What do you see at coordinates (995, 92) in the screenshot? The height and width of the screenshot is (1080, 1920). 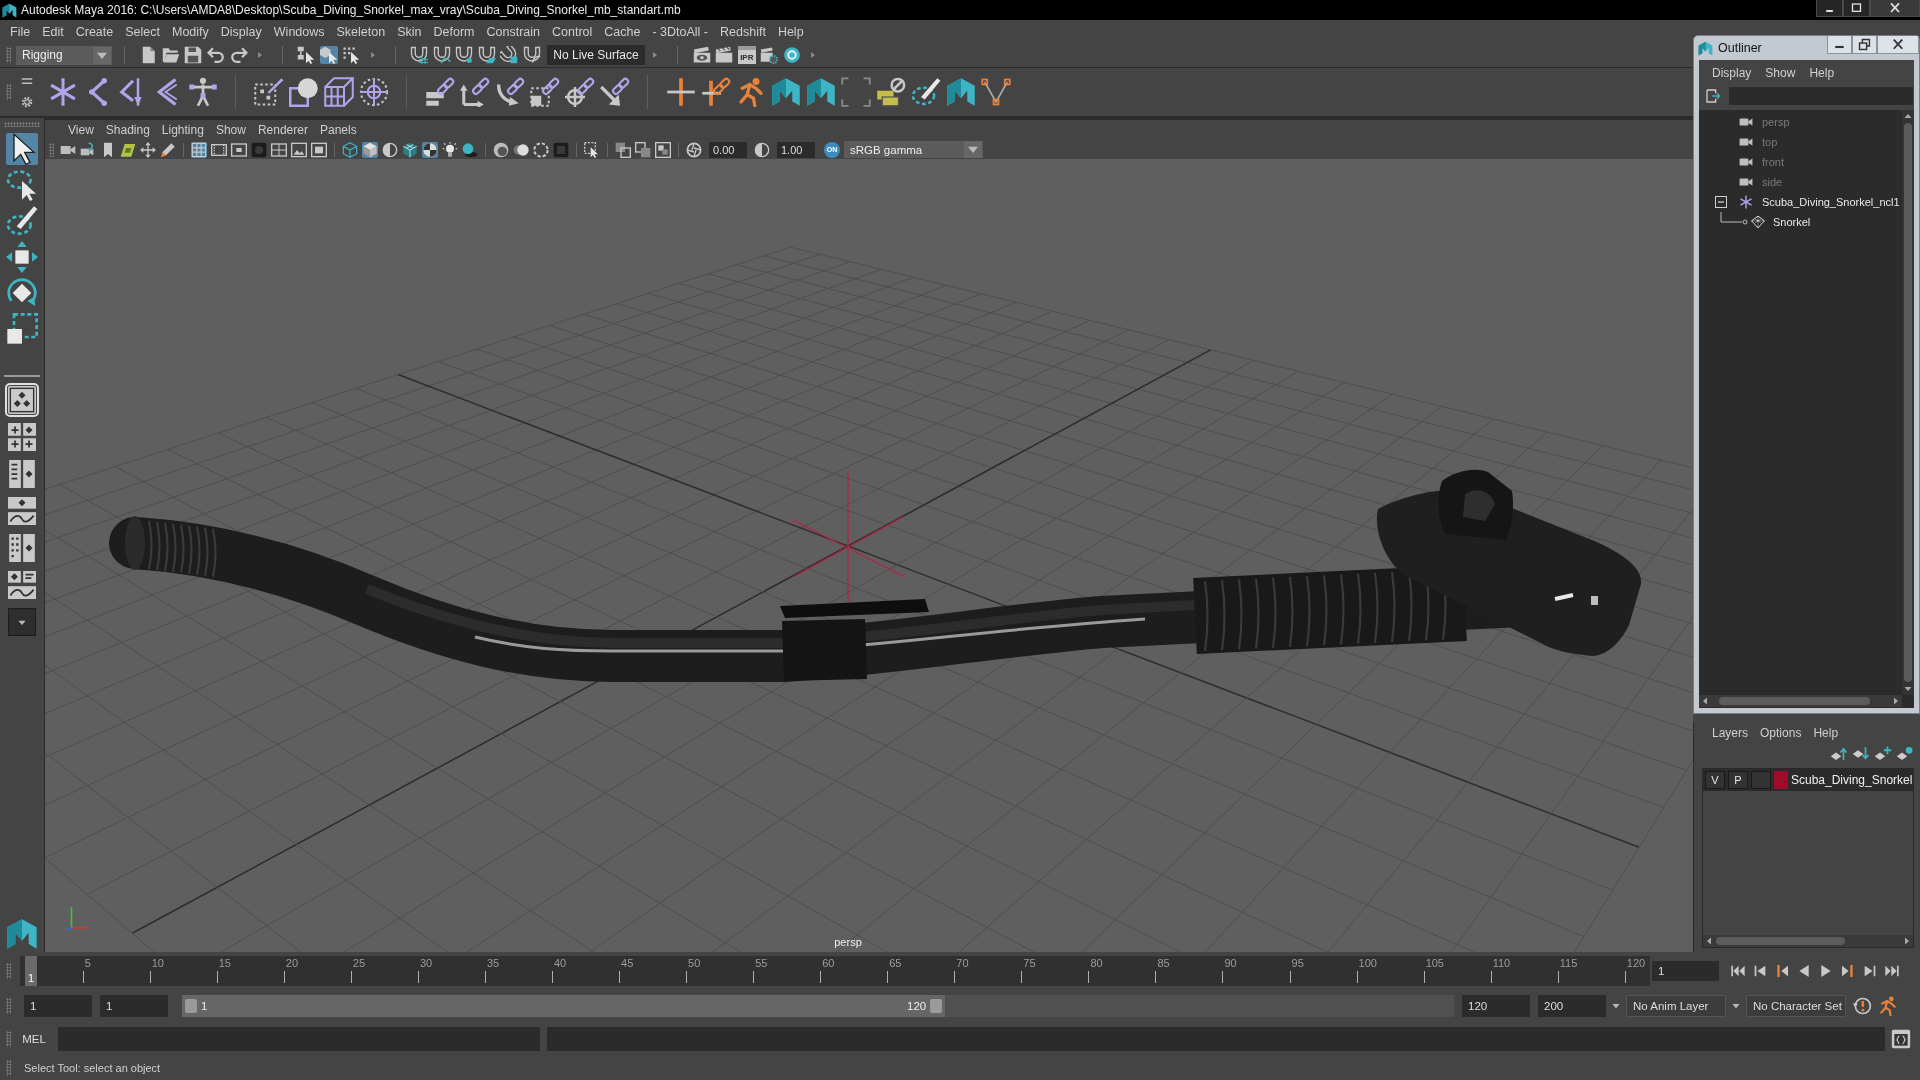 I see `v-shape-points-icon` at bounding box center [995, 92].